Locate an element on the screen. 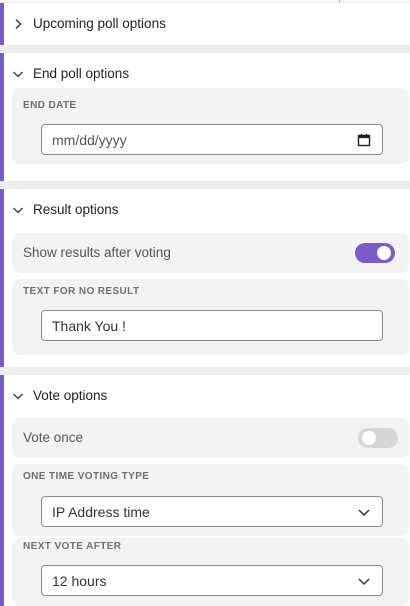 This screenshot has width=410, height=606. voting-type-value: IP Address time is located at coordinates (101, 511).